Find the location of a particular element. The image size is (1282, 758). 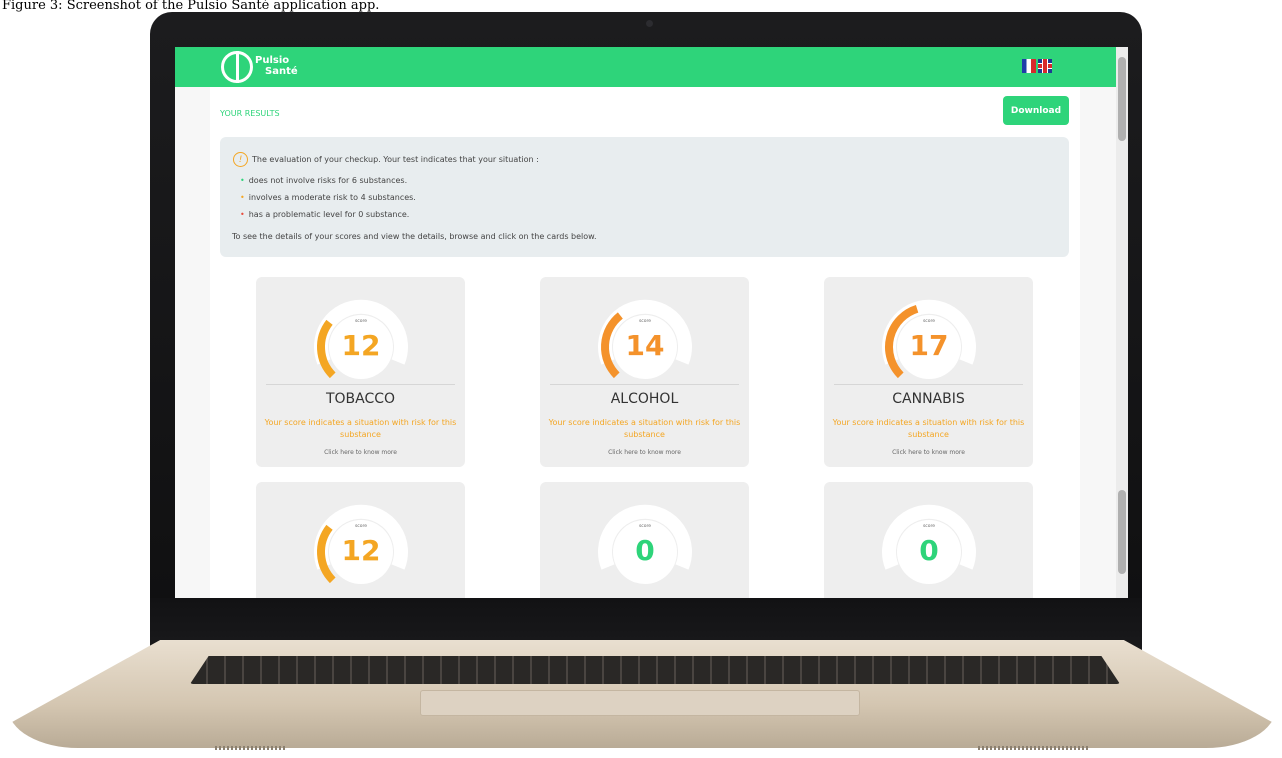

french-flag-icon is located at coordinates (1029, 66).